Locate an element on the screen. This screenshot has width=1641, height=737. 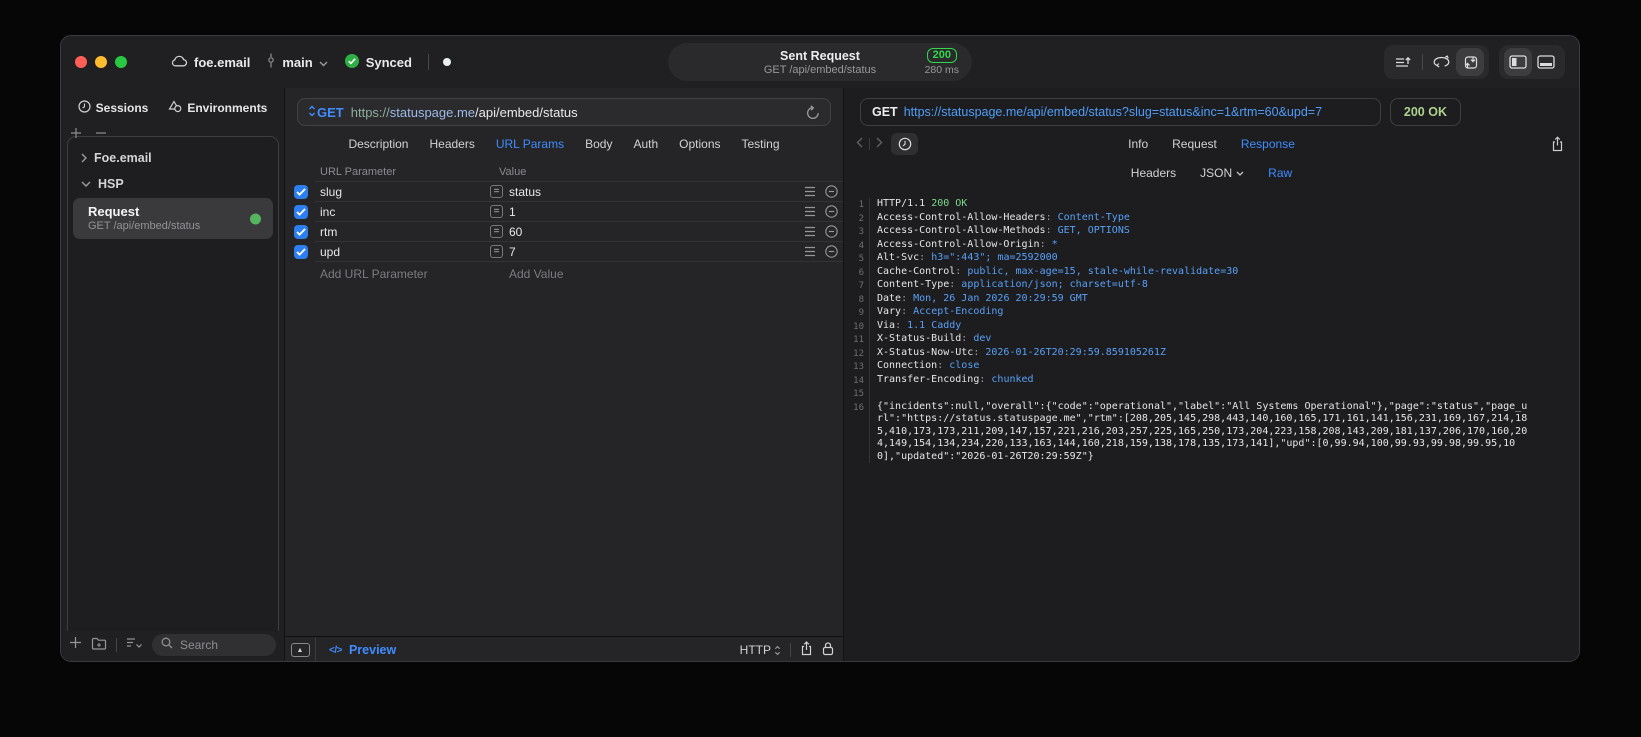
tab-url-params: URL Params is located at coordinates (530, 144).